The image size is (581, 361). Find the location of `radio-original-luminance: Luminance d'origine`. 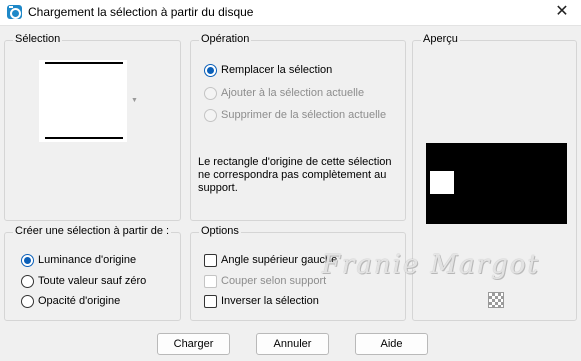

radio-original-luminance: Luminance d'origine is located at coordinates (78, 260).